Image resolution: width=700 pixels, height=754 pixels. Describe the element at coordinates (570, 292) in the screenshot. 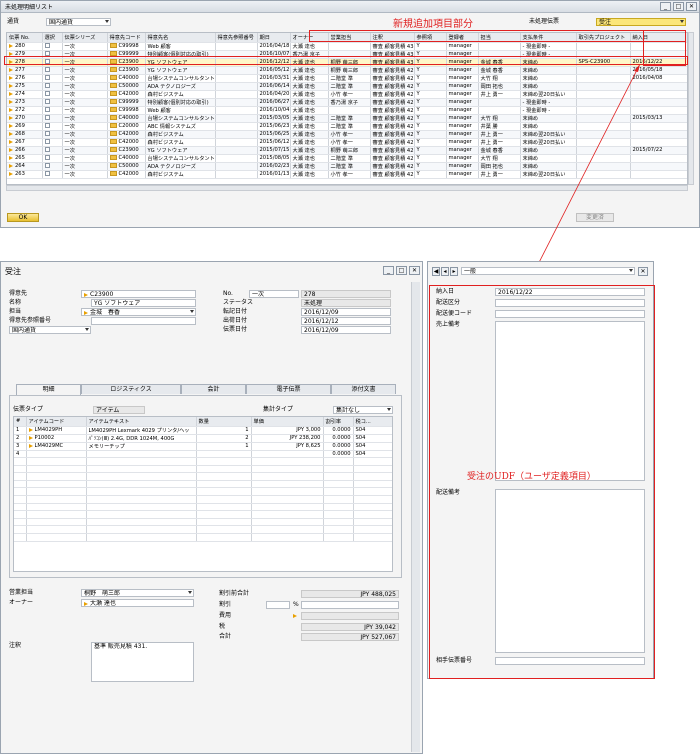

I see `udf-delivery-date-field: 2016/12/22` at that location.